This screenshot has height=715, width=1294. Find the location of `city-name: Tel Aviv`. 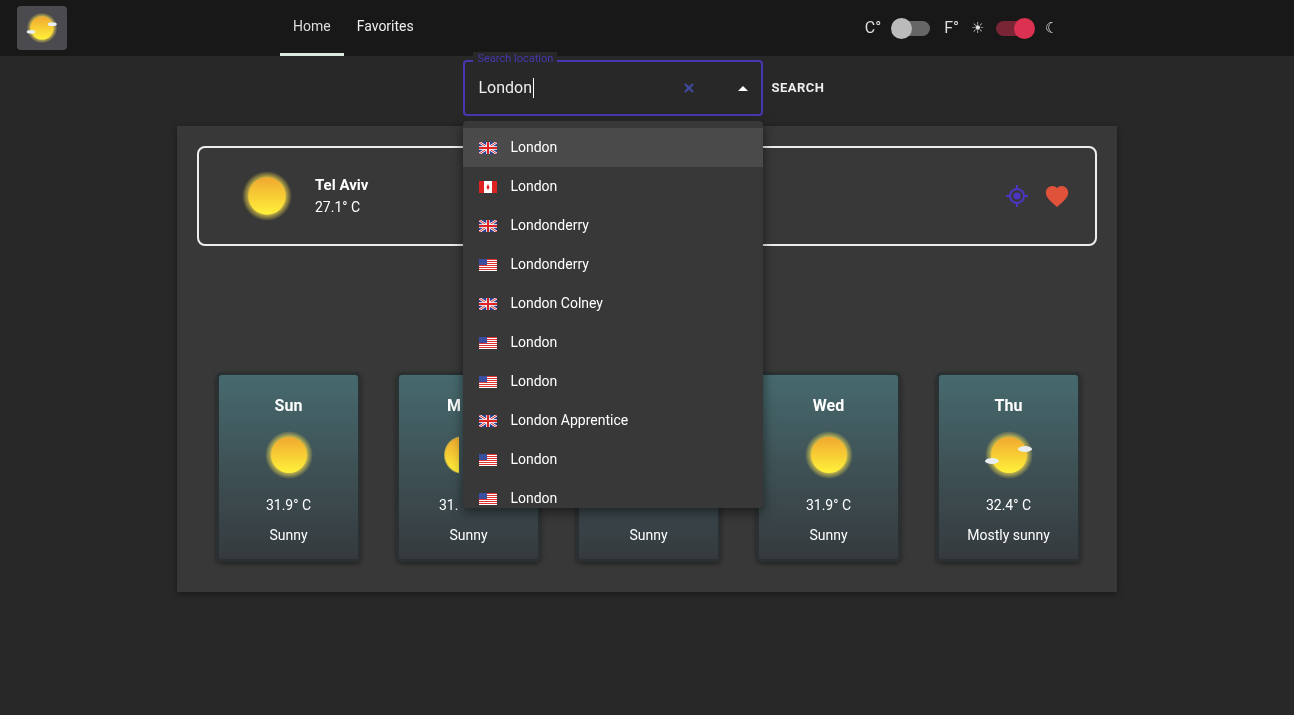

city-name: Tel Aviv is located at coordinates (342, 186).